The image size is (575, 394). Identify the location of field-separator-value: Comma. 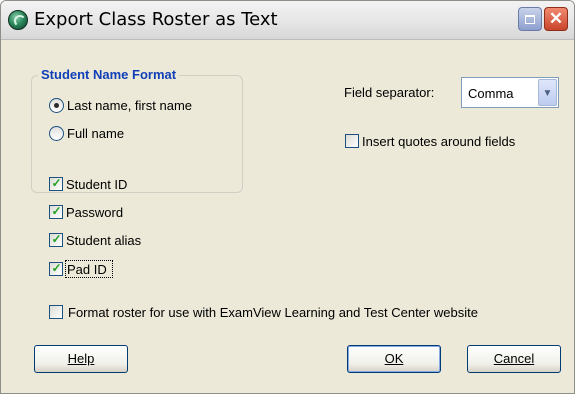
(491, 93).